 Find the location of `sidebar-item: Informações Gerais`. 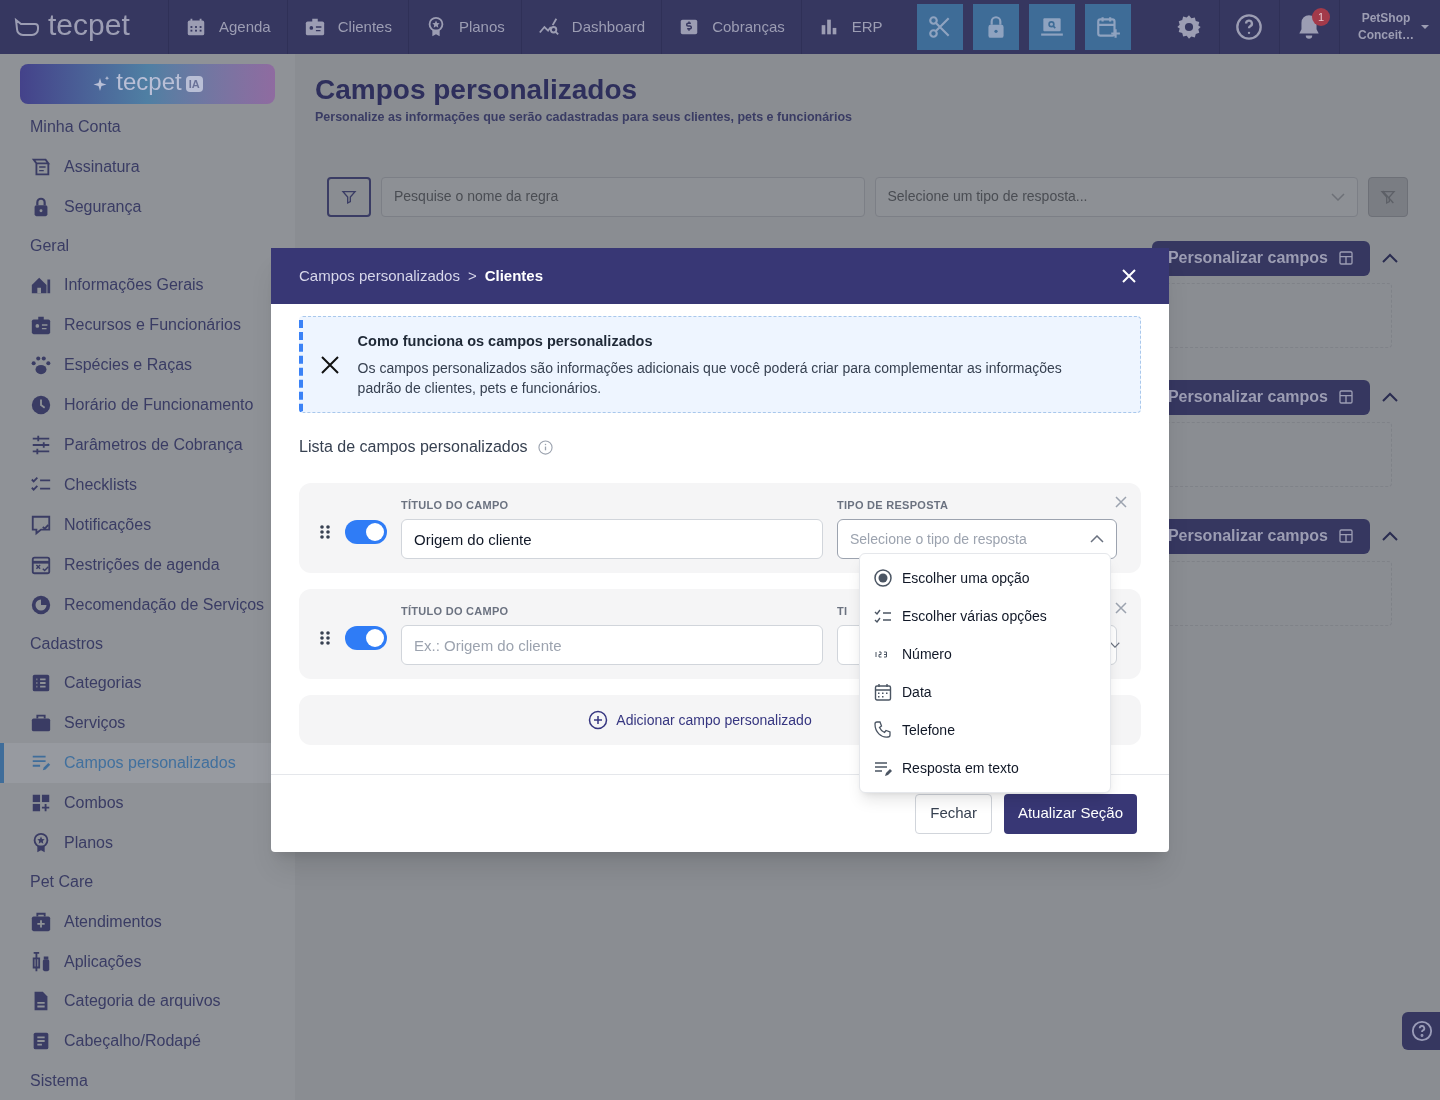

sidebar-item: Informações Gerais is located at coordinates (147, 285).